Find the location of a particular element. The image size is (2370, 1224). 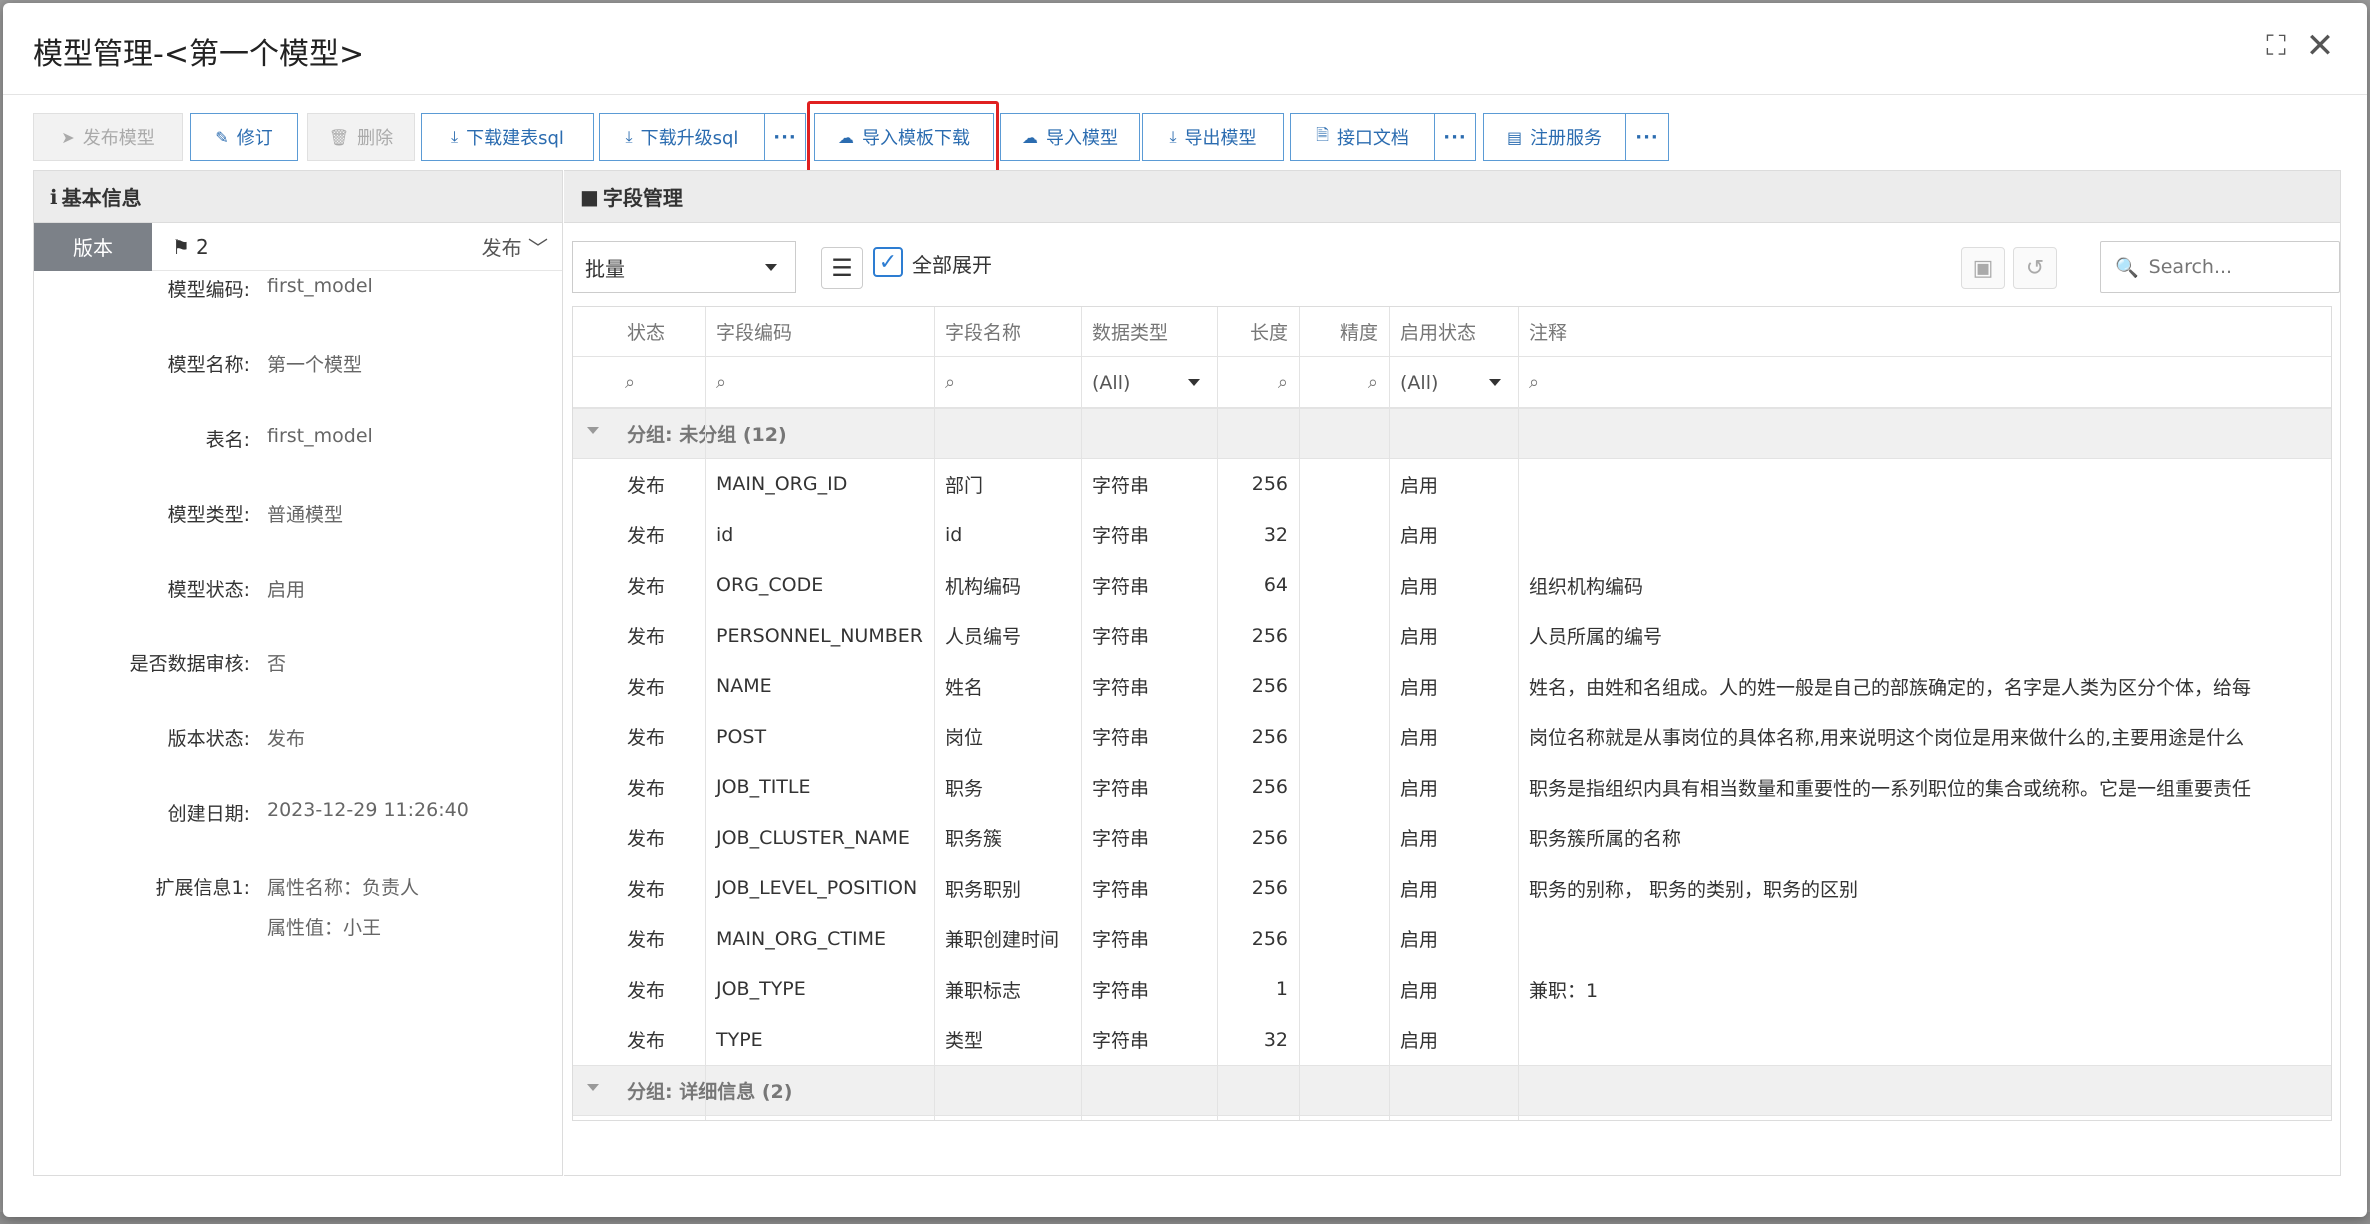

info-value: 否 is located at coordinates (277, 664).